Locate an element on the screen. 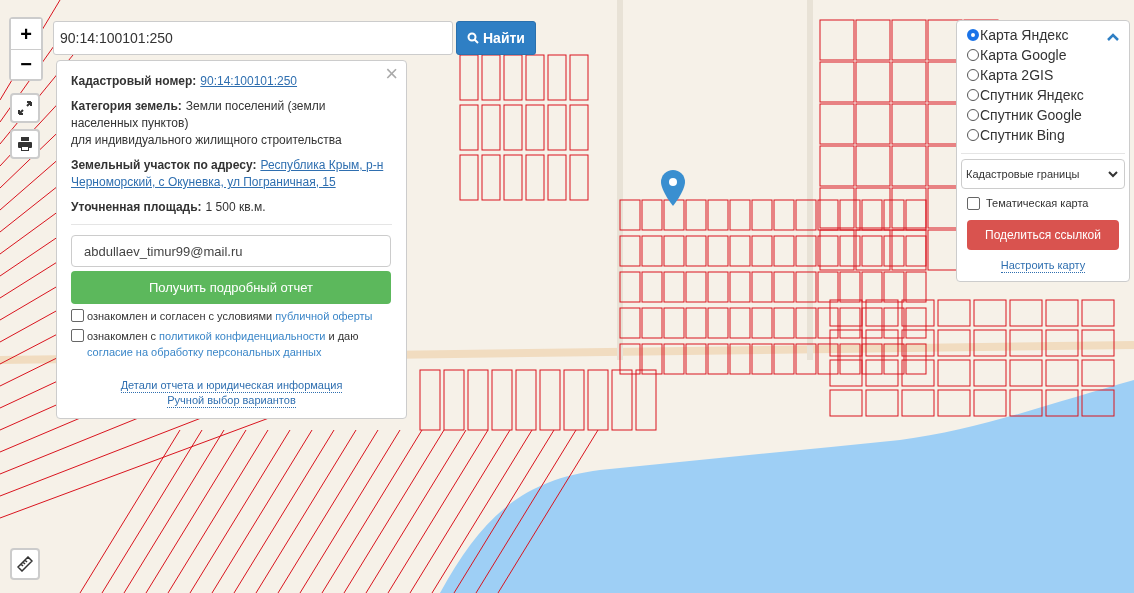 The height and width of the screenshot is (593, 1134). field-value: 1 500 кв.м. is located at coordinates (235, 207).